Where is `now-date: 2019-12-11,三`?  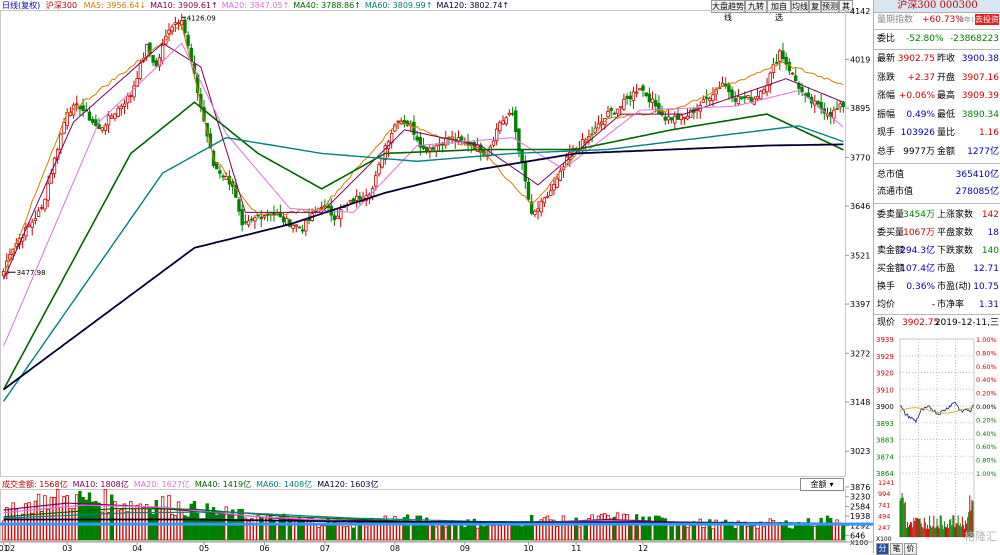
now-date: 2019-12-11,三 is located at coordinates (966, 323).